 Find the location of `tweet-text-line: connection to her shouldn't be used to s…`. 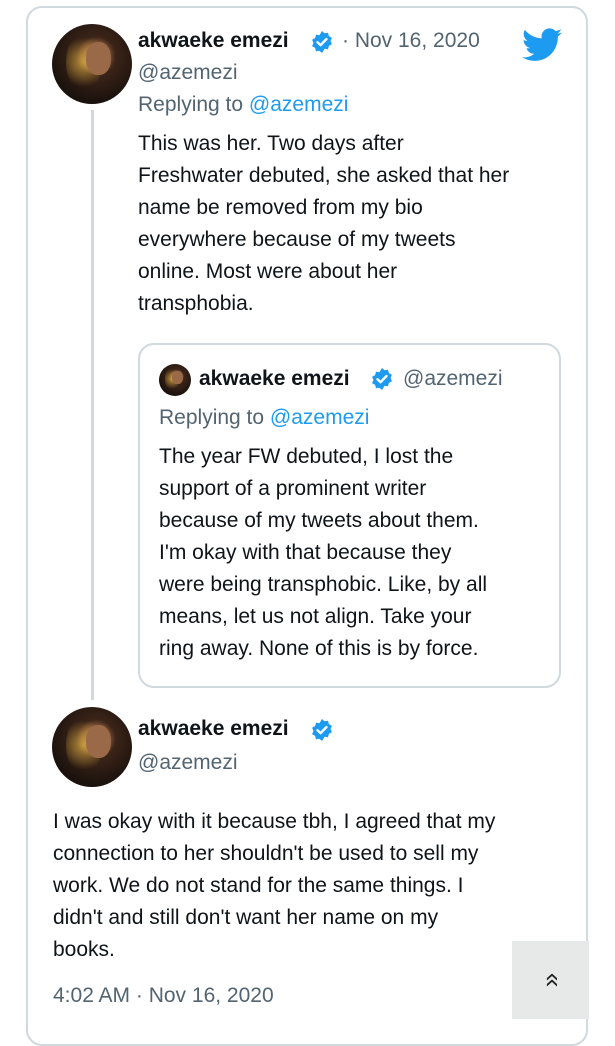

tweet-text-line: connection to her shouldn't be used to s… is located at coordinates (266, 853).